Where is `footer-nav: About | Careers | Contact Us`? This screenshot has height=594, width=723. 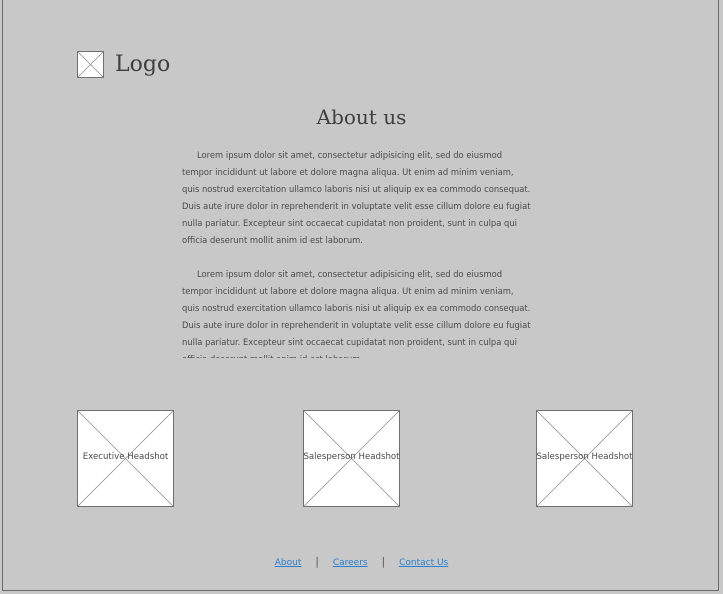 footer-nav: About | Careers | Contact Us is located at coordinates (361, 561).